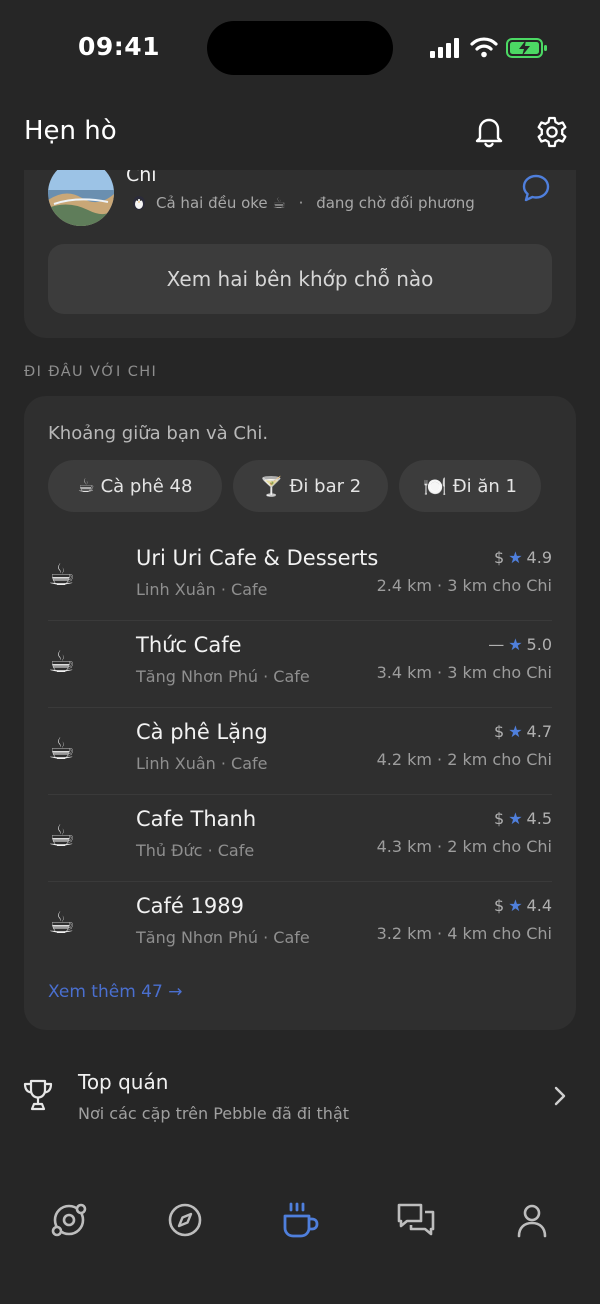 The height and width of the screenshot is (1304, 600). What do you see at coordinates (300, 1220) in the screenshot?
I see `coffee-cup-icon` at bounding box center [300, 1220].